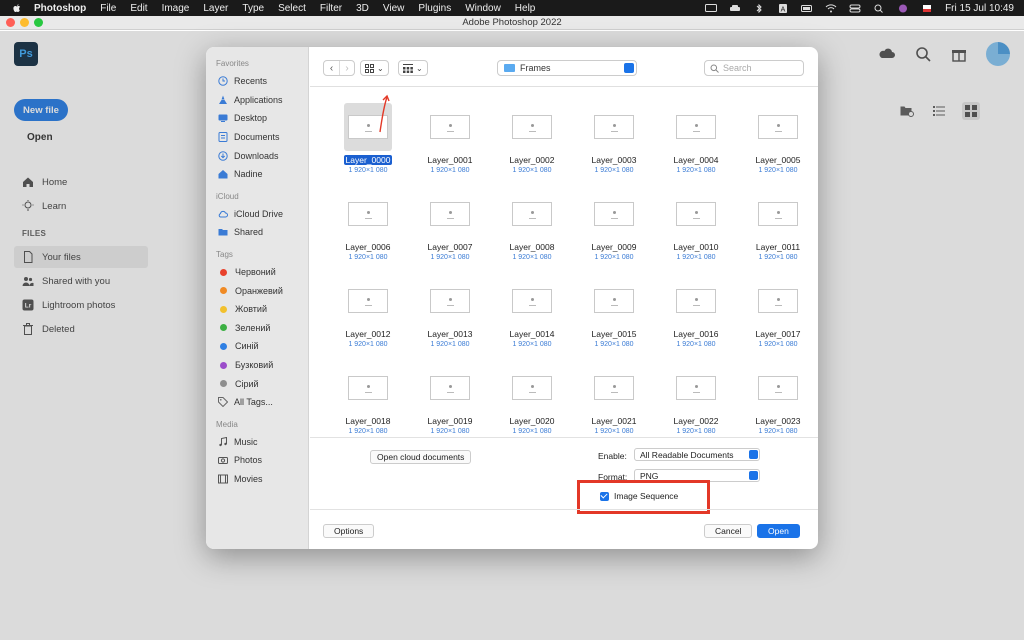  I want to click on menu-file: File, so click(108, 8).